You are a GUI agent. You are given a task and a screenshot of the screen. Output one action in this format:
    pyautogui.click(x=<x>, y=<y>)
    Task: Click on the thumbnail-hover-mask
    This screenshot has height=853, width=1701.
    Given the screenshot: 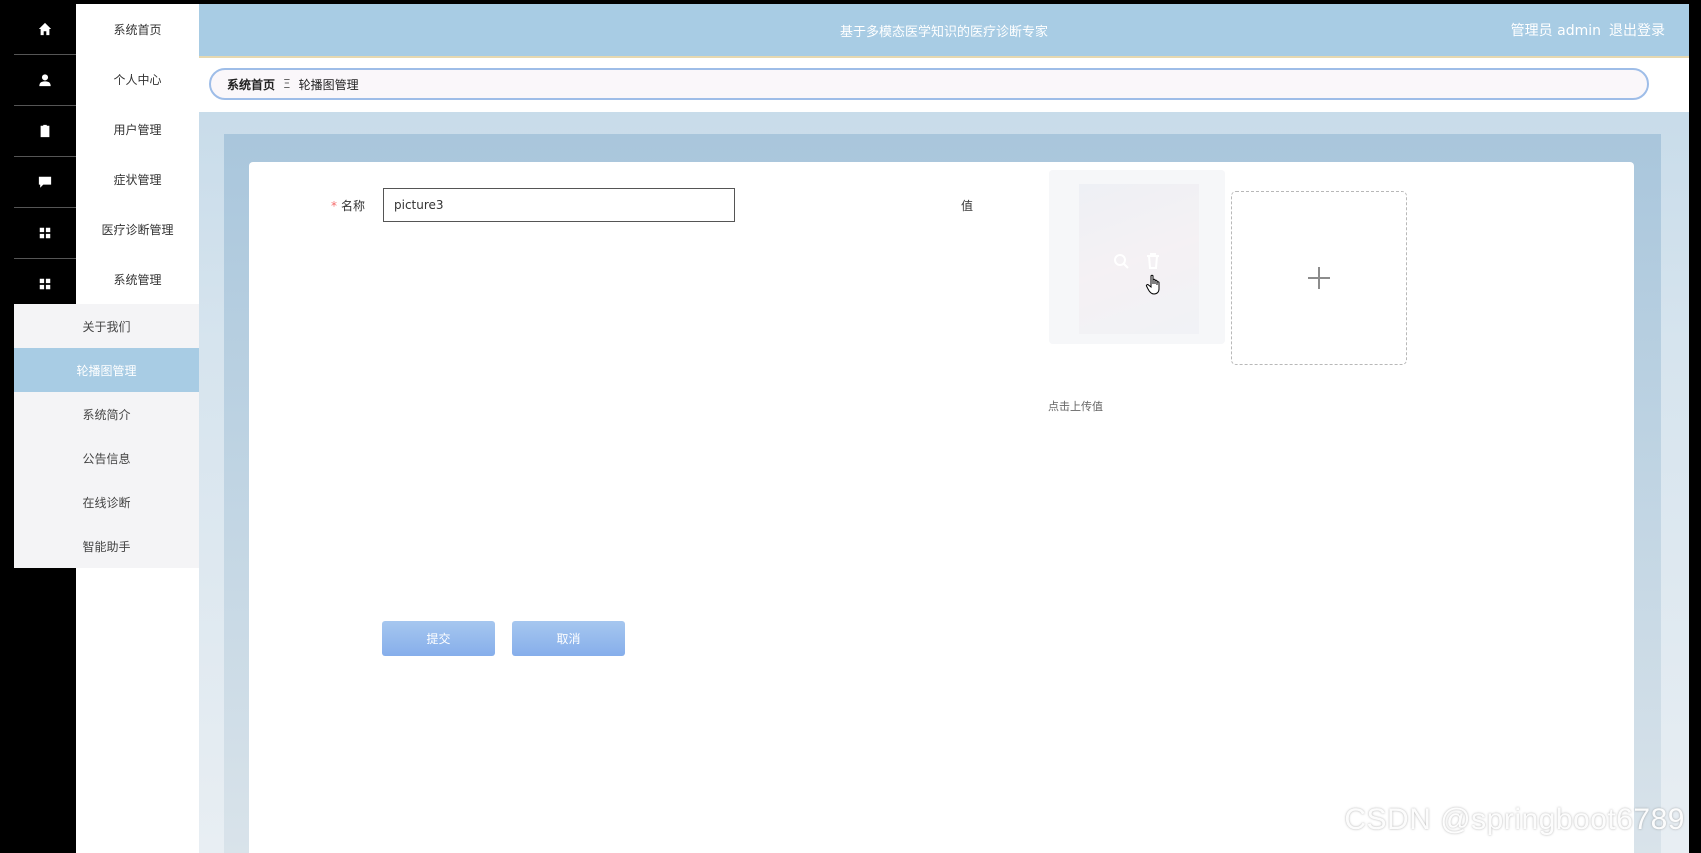 What is the action you would take?
    pyautogui.click(x=1137, y=257)
    